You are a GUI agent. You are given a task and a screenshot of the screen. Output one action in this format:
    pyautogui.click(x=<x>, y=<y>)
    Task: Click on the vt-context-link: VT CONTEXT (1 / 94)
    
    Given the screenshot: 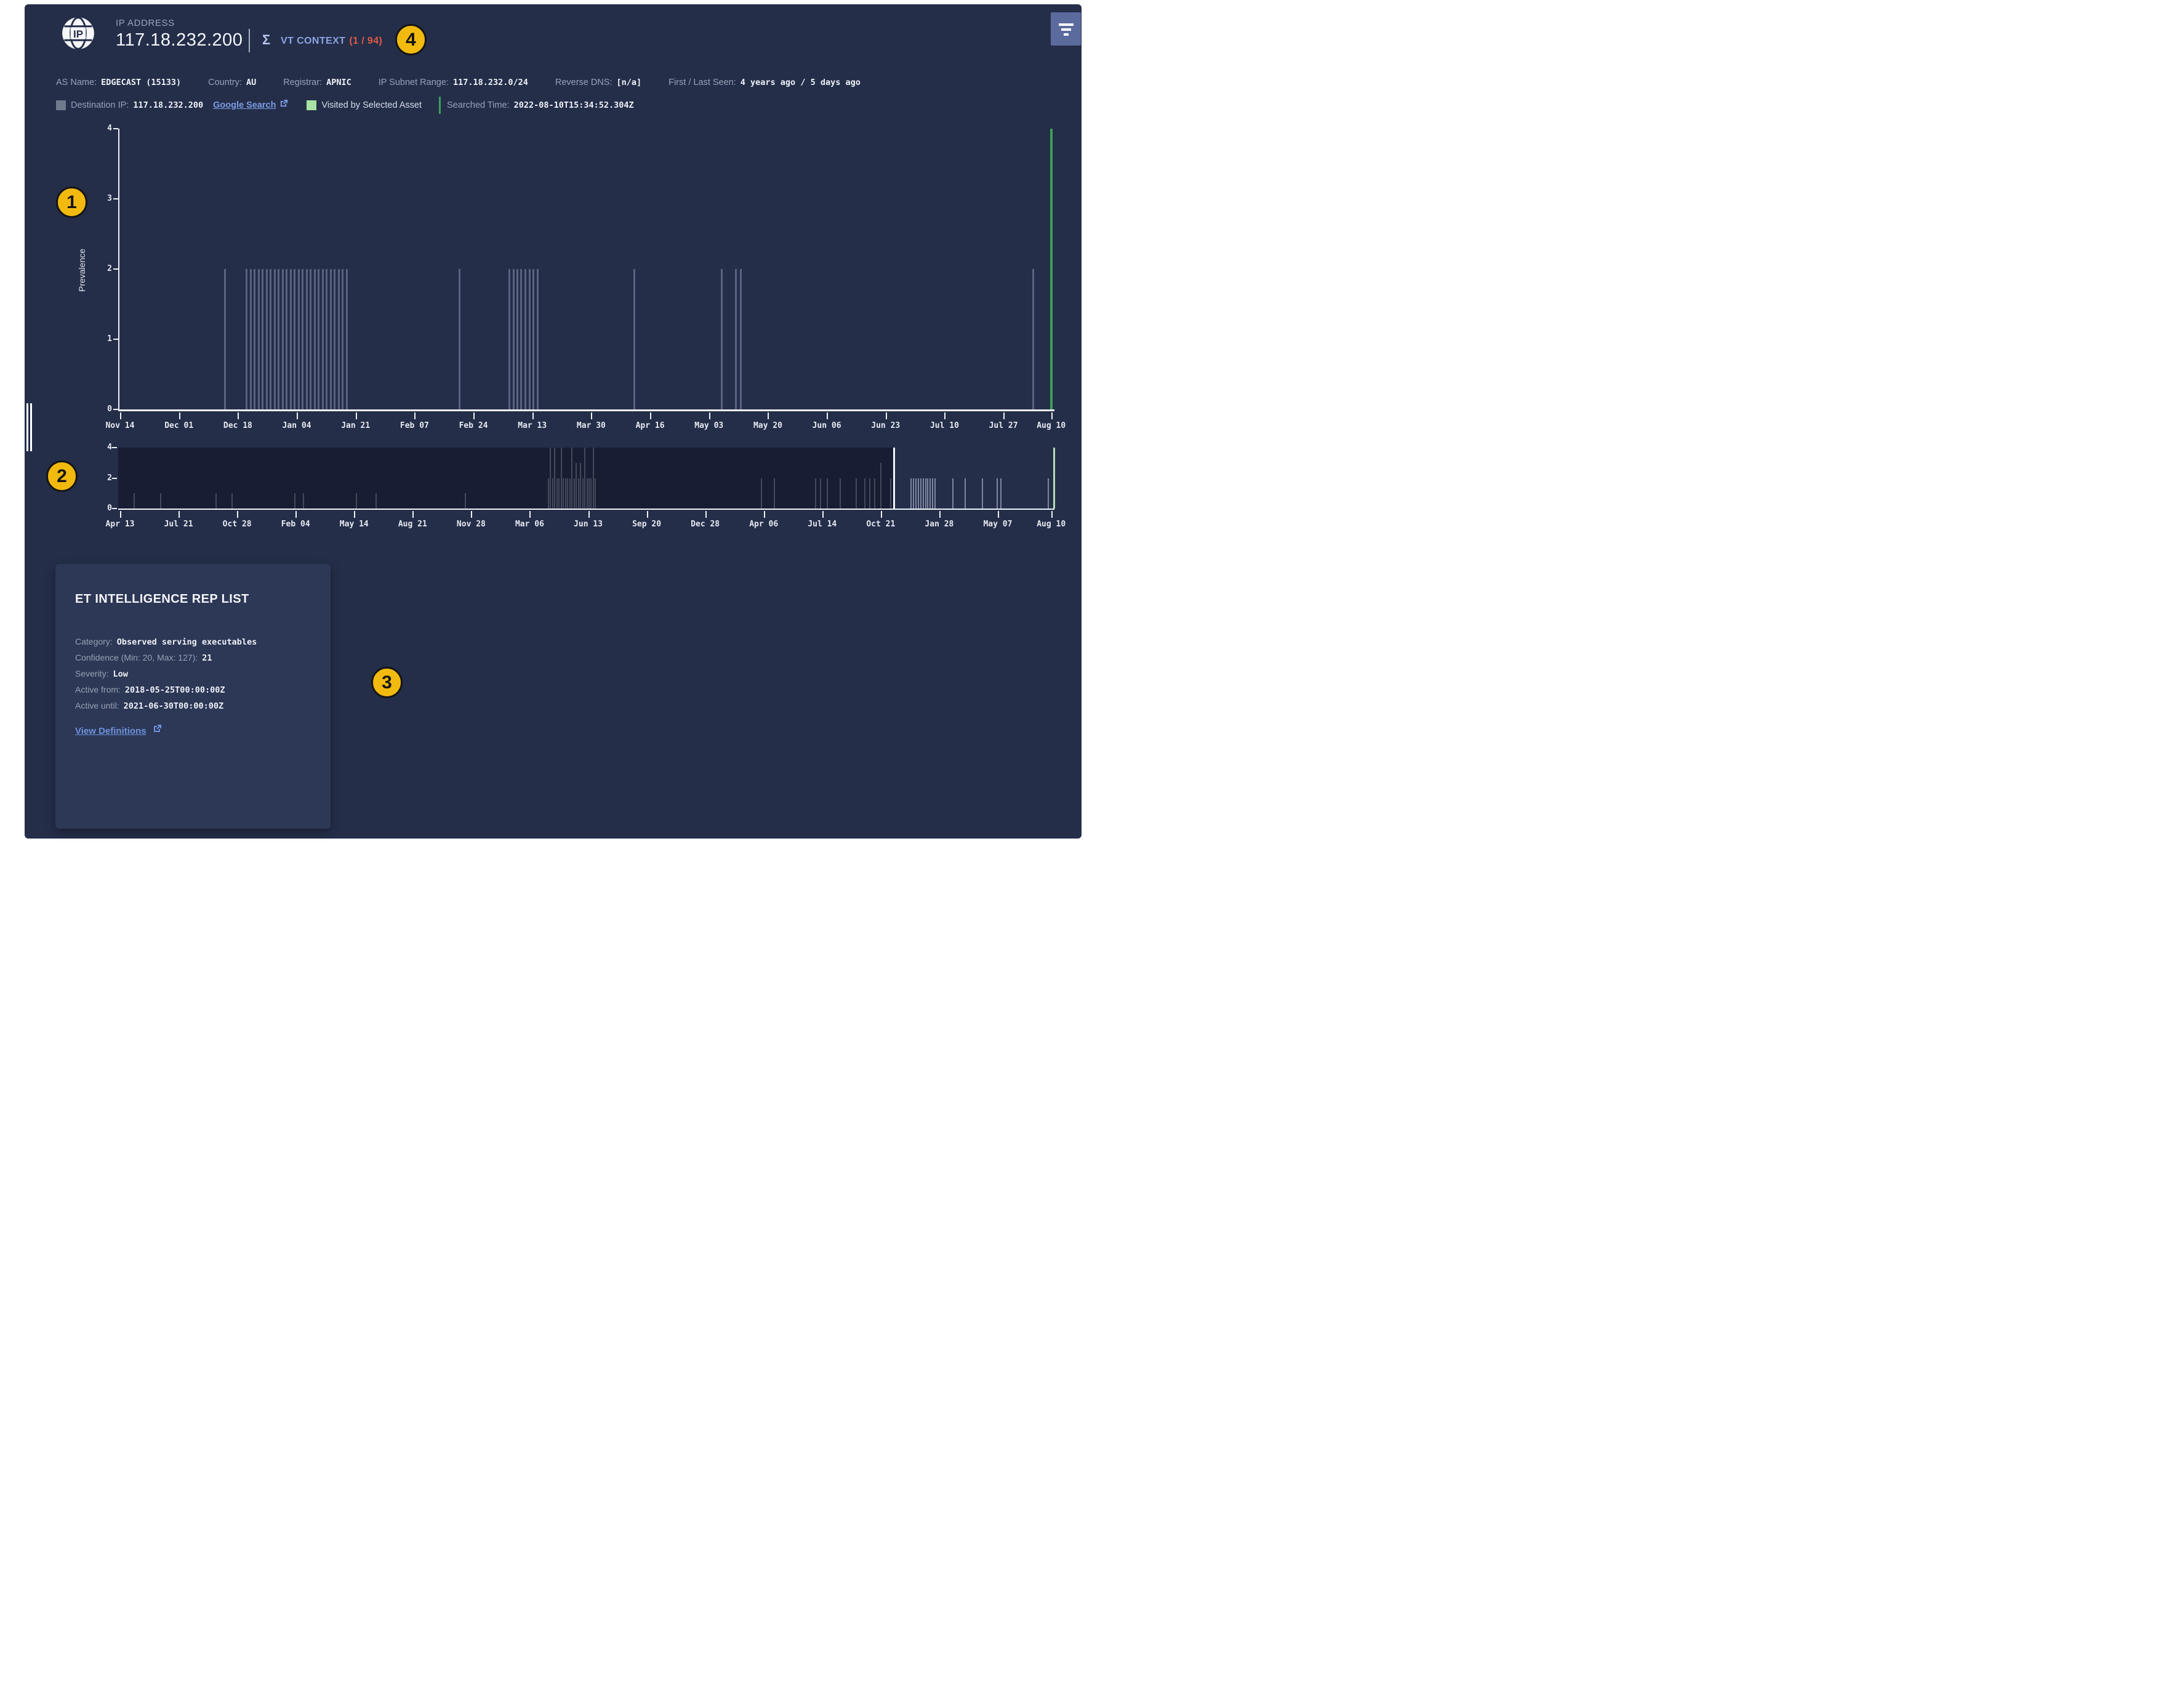 What is the action you would take?
    pyautogui.click(x=332, y=41)
    